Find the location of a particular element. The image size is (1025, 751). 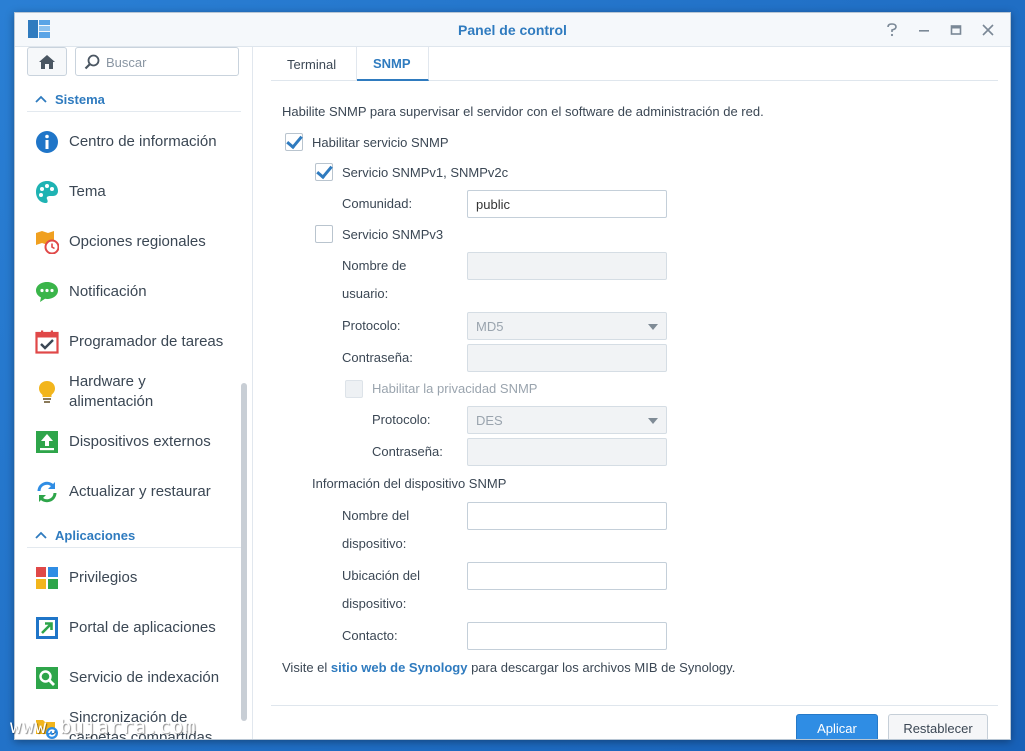

sidebar-item-programador-de-tareas: Programador de tareas is located at coordinates (134, 342).